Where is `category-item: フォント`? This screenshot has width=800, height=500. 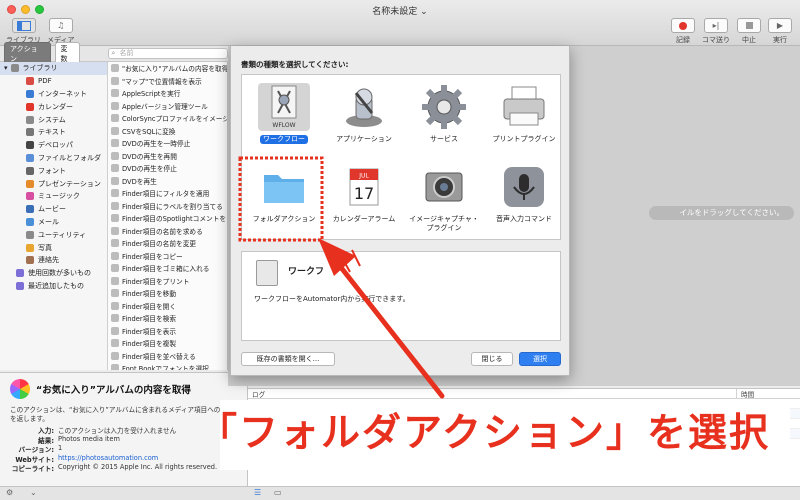 category-item: フォント is located at coordinates (53, 170).